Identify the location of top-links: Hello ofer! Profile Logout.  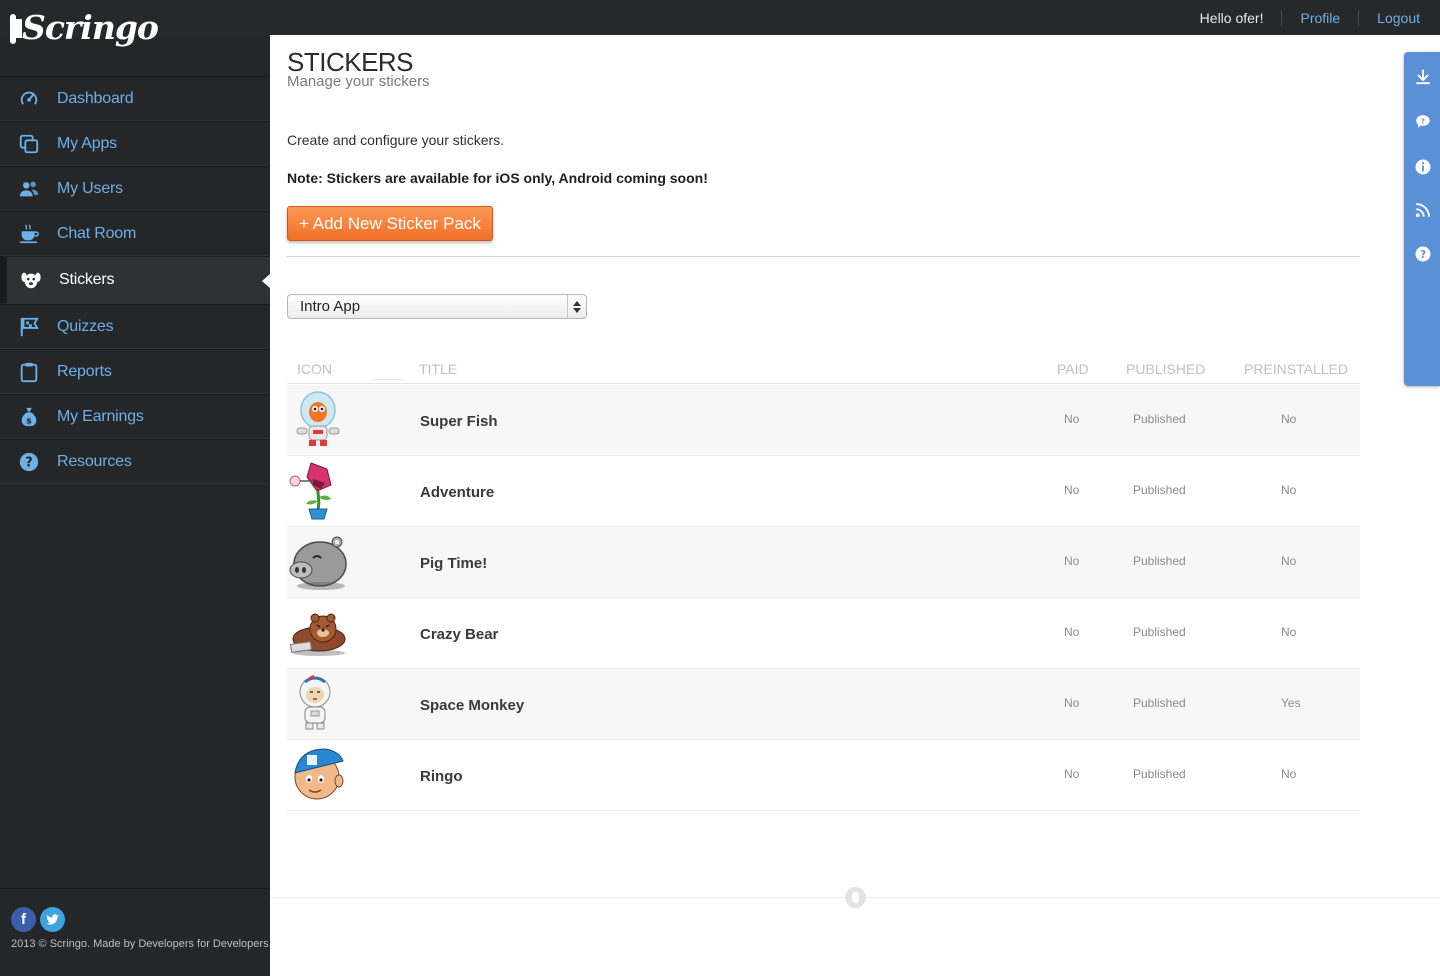
(1310, 17).